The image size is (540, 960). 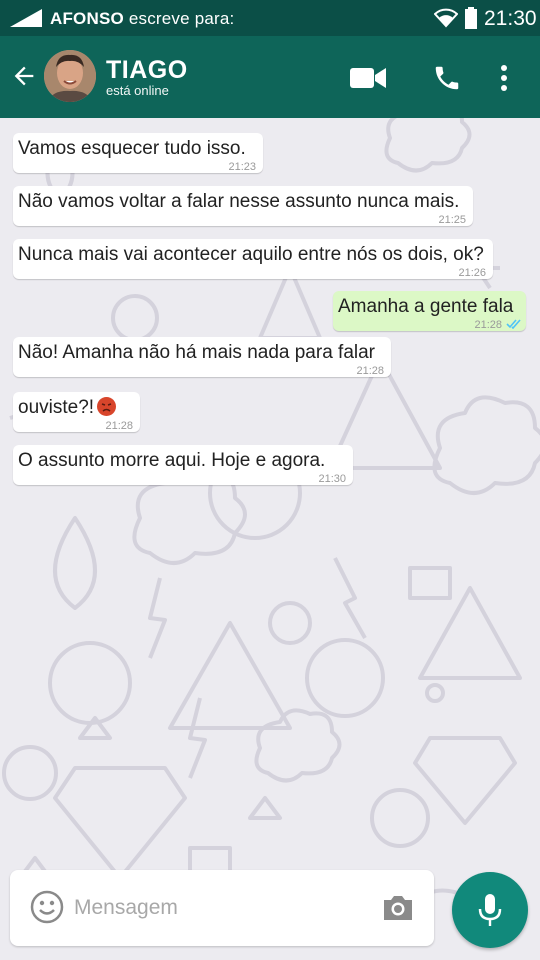 What do you see at coordinates (426, 306) in the screenshot?
I see `message-text: Amanha a gente fala` at bounding box center [426, 306].